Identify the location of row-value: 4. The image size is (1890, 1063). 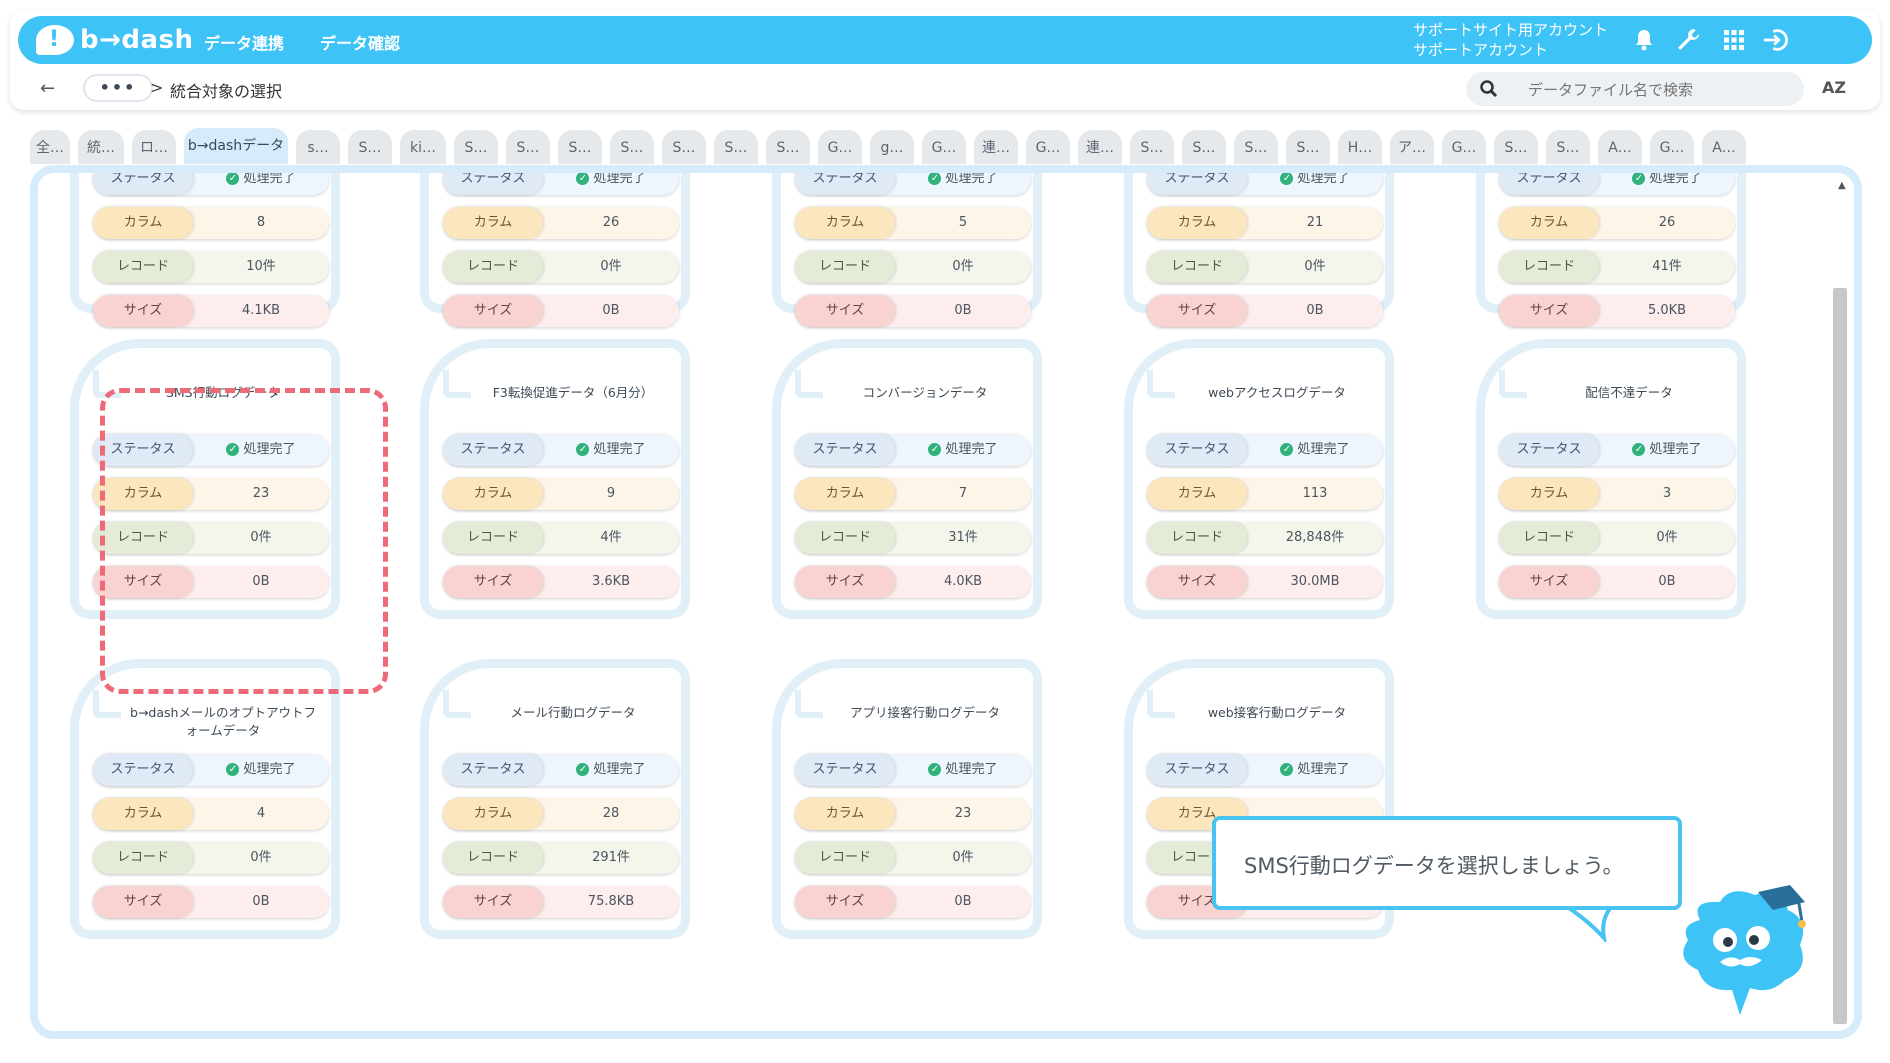
(261, 813).